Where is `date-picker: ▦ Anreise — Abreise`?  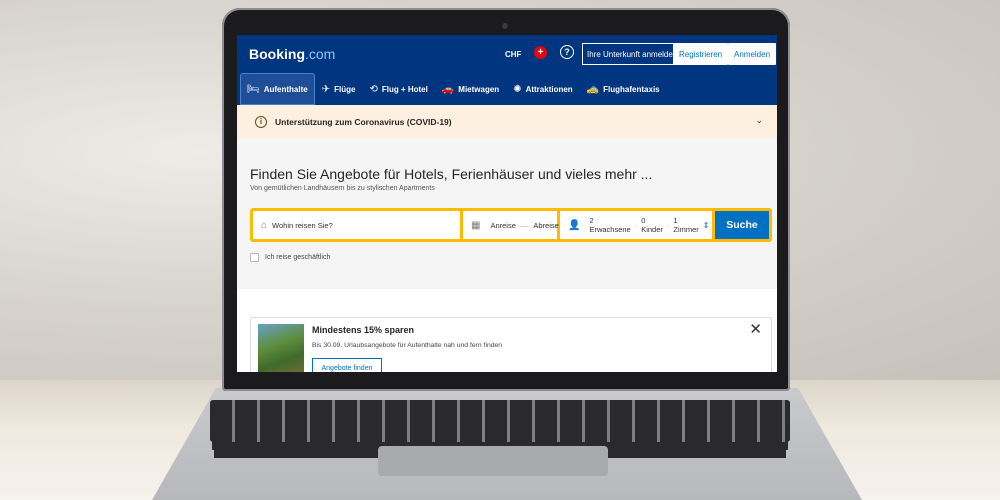 date-picker: ▦ Anreise — Abreise is located at coordinates (511, 225).